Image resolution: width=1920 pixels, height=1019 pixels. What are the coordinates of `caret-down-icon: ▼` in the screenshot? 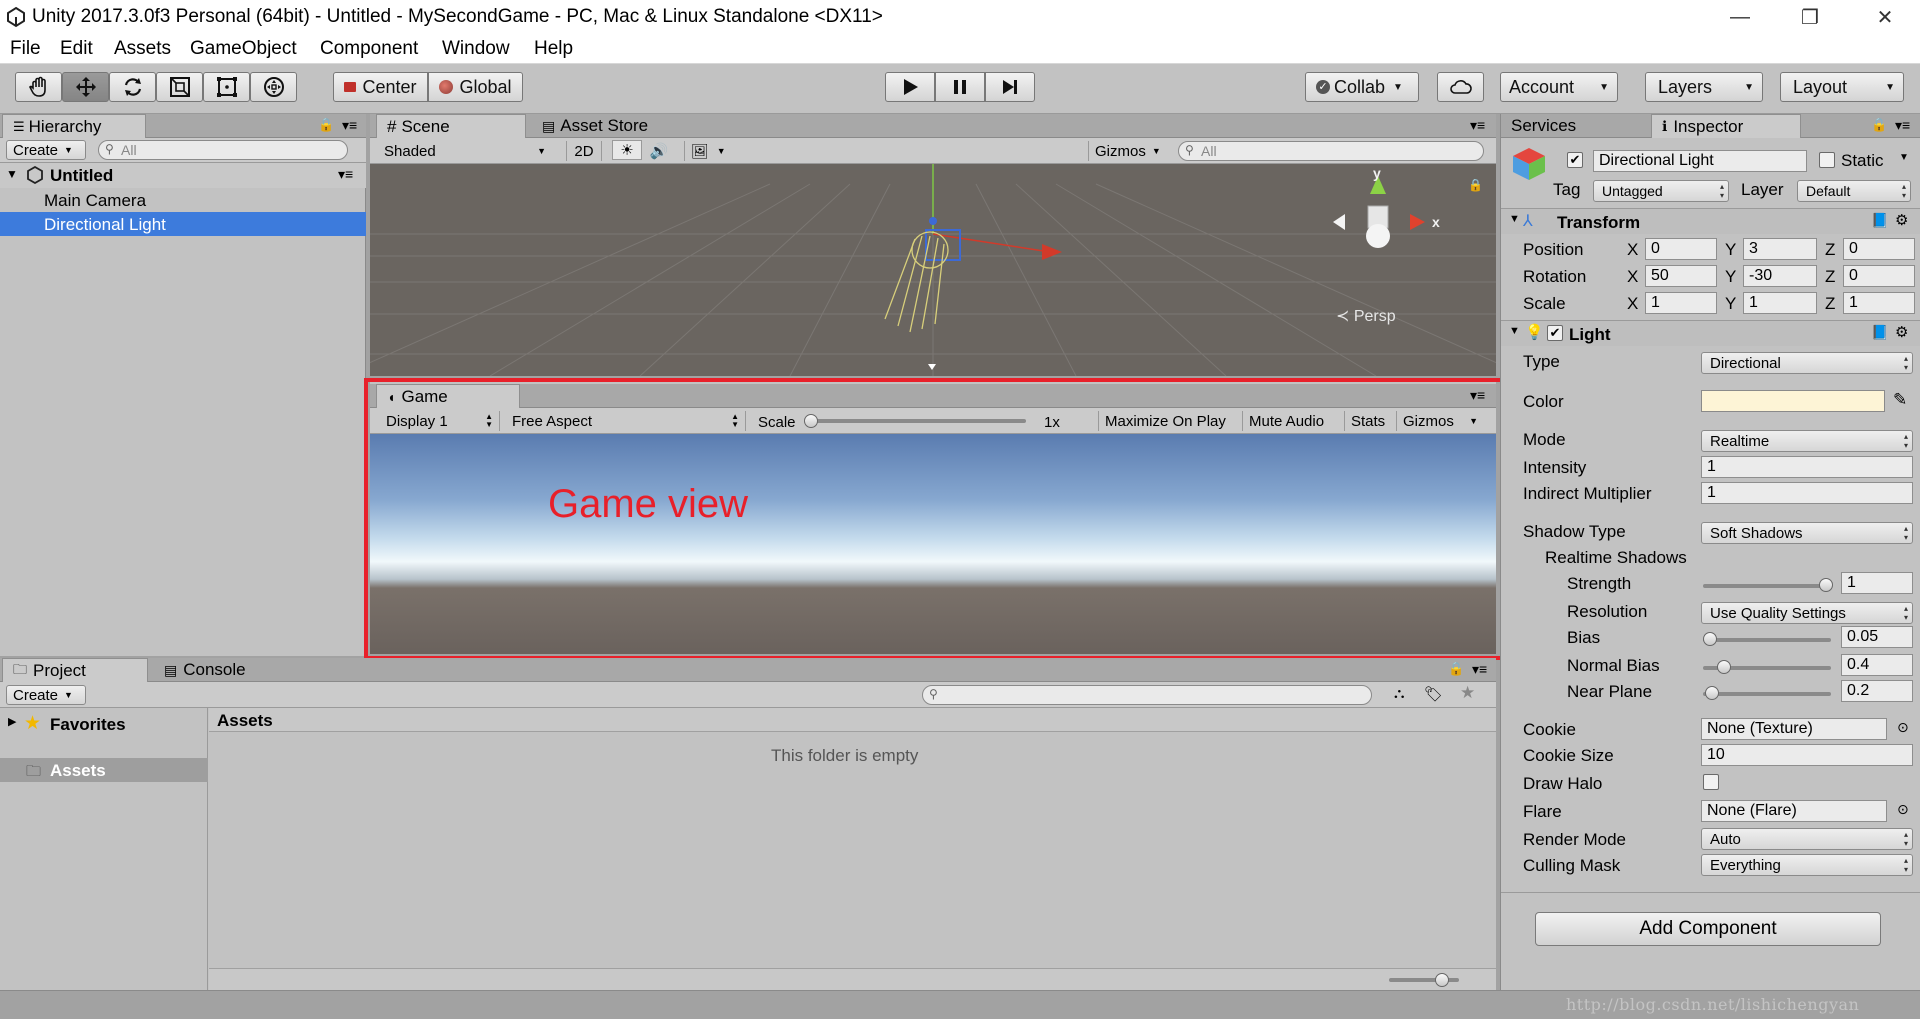 It's located at (1904, 157).